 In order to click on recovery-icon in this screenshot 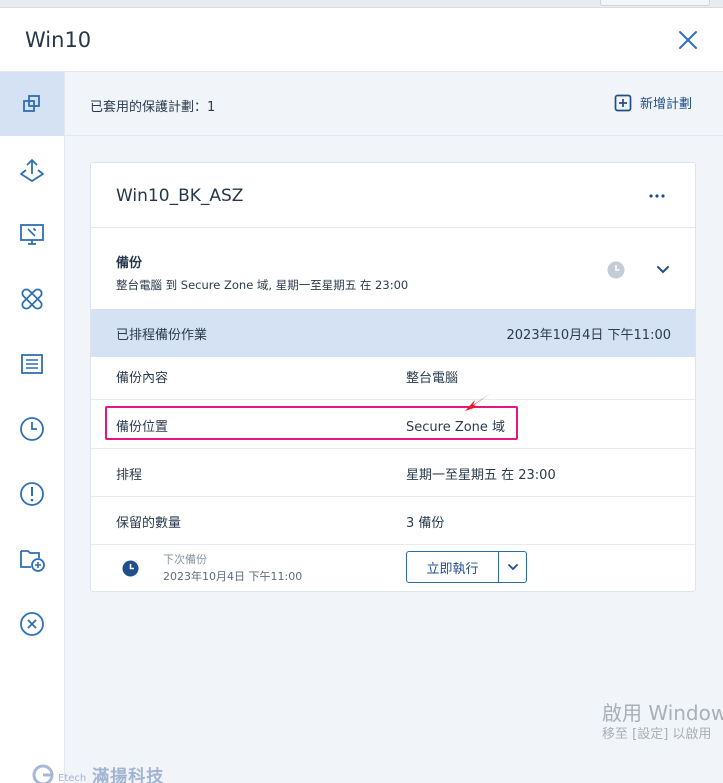, I will do `click(32, 170)`.